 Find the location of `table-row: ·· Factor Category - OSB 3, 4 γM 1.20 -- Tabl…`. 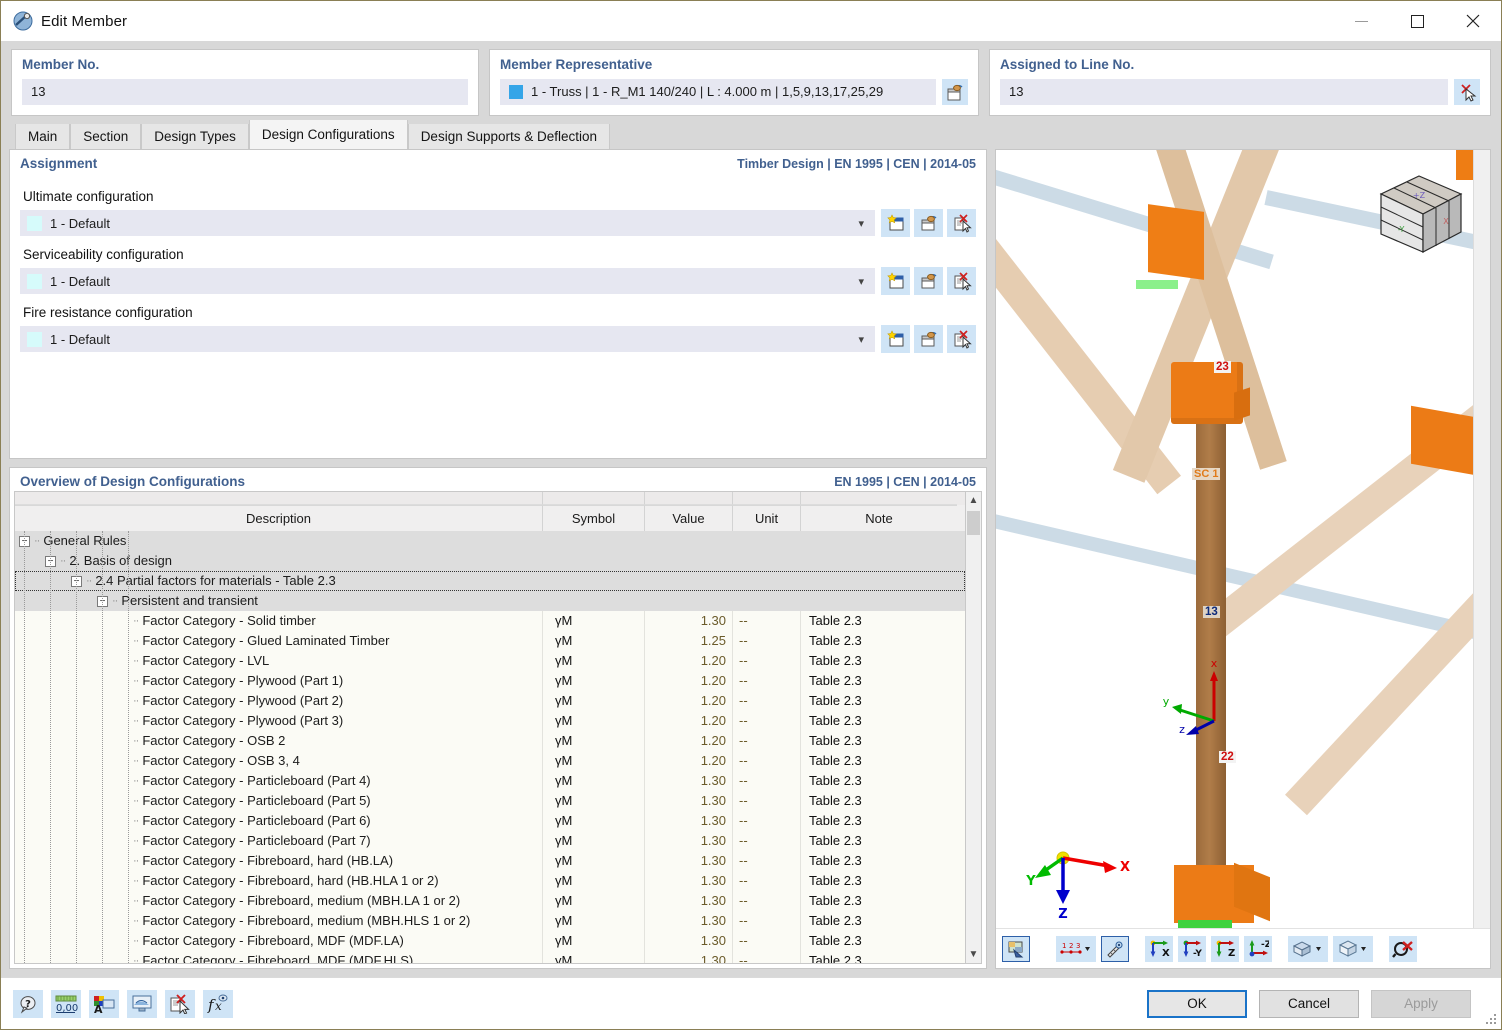

table-row: ·· Factor Category - OSB 3, 4 γM 1.20 -- Tabl… is located at coordinates (490, 761).